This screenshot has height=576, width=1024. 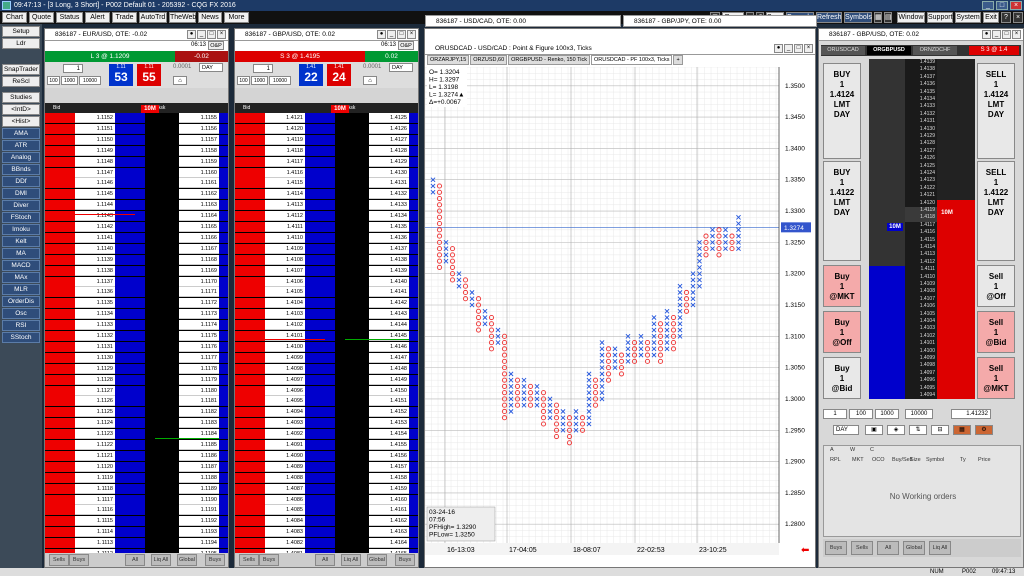 I want to click on limit-icon: ◈, so click(x=896, y=430).